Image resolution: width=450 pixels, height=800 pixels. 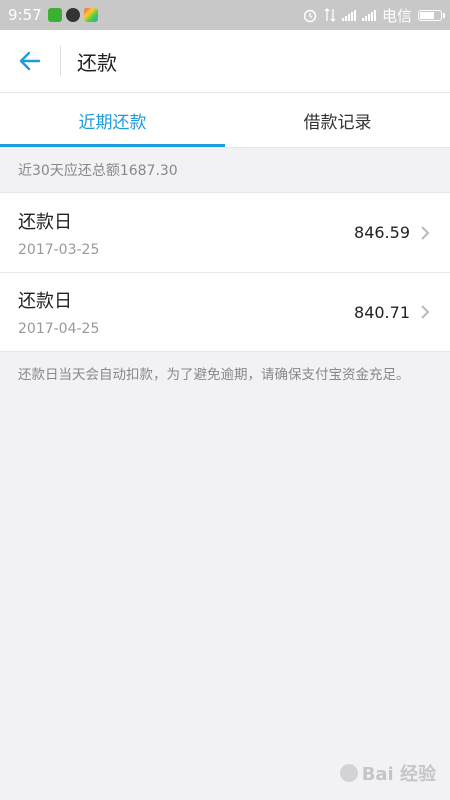 What do you see at coordinates (112, 120) in the screenshot?
I see `tab-recent-repayment: 近期还款` at bounding box center [112, 120].